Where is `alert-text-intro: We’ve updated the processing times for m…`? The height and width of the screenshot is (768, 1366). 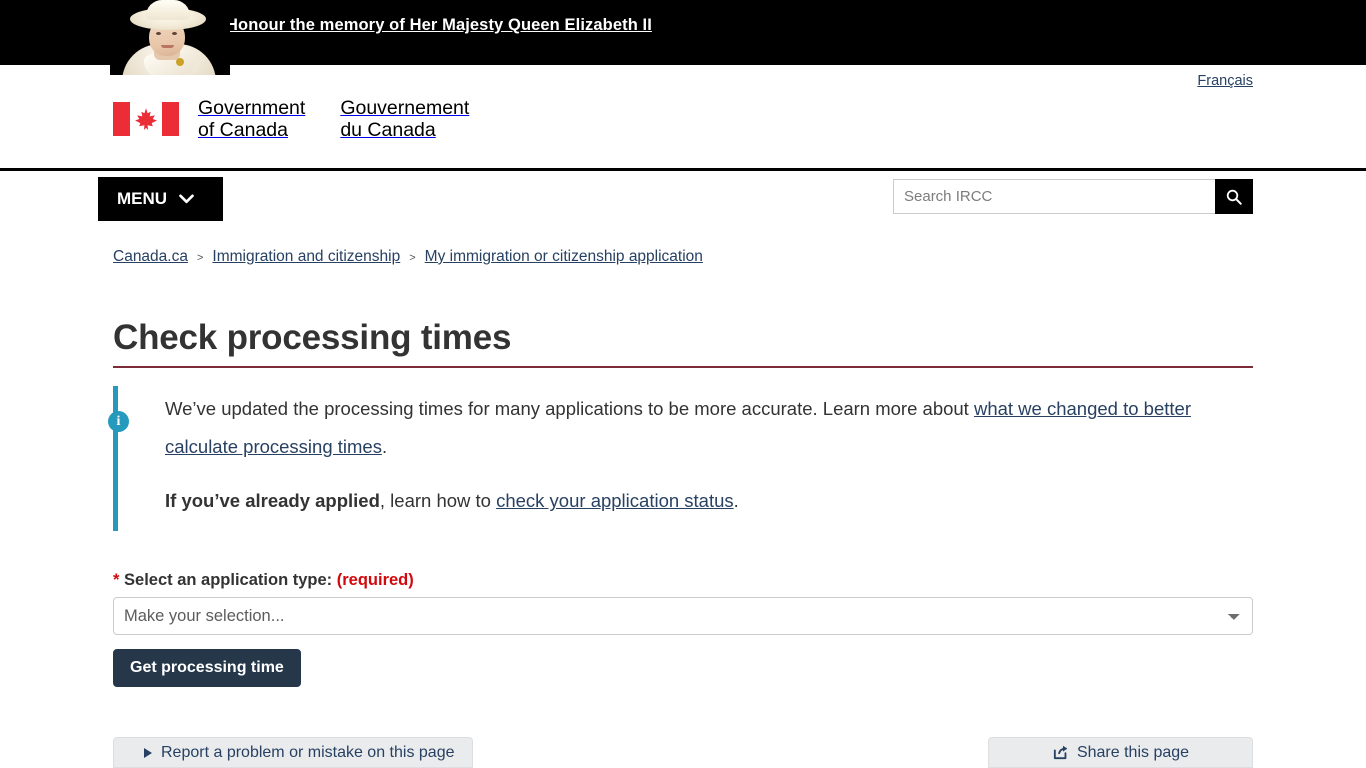
alert-text-intro: We’ve updated the processing times for m… is located at coordinates (569, 409).